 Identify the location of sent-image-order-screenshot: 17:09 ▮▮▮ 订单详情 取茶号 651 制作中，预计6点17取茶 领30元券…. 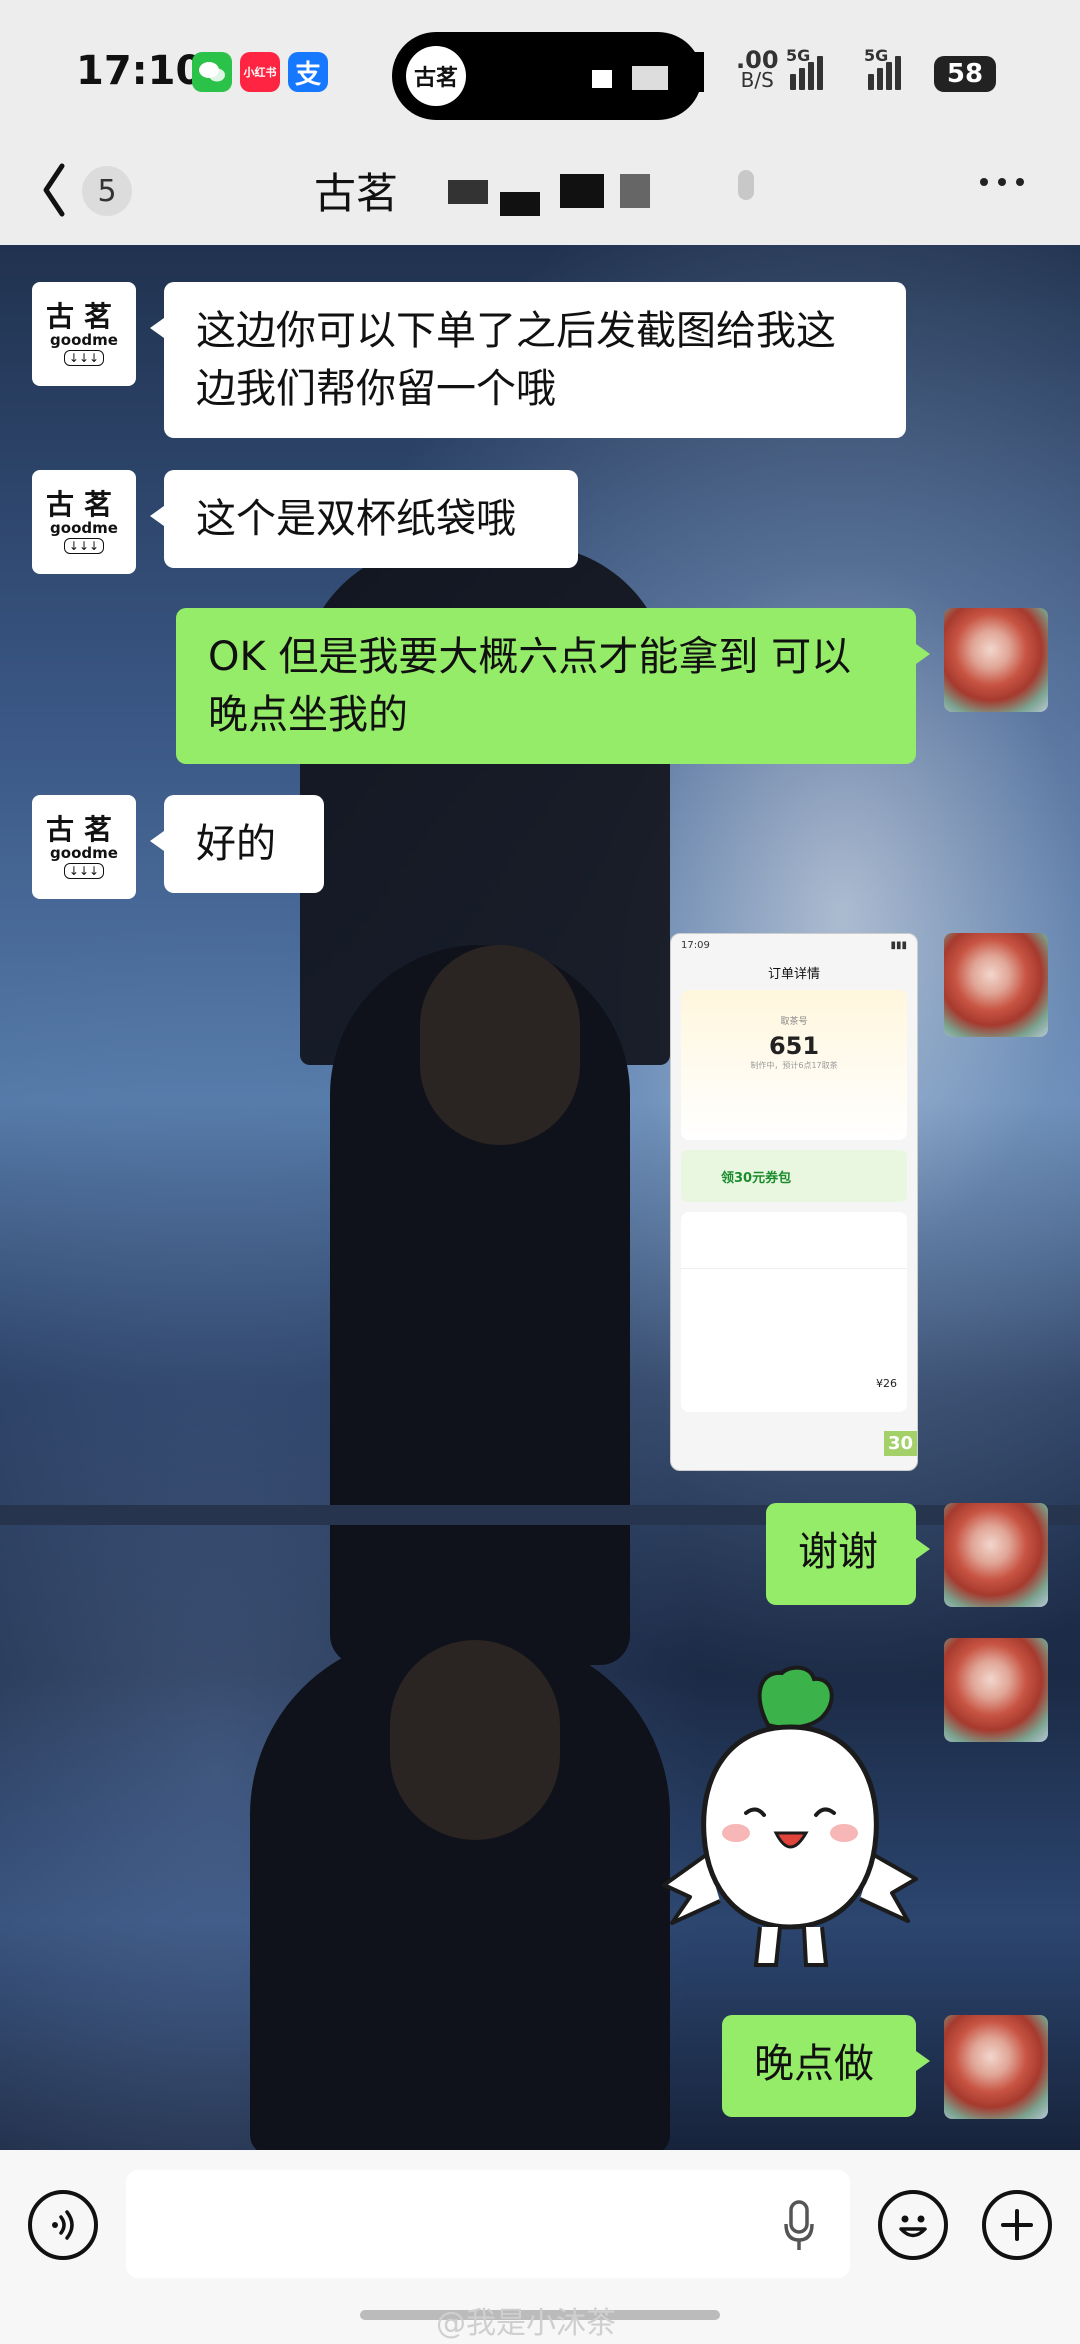
(794, 1202).